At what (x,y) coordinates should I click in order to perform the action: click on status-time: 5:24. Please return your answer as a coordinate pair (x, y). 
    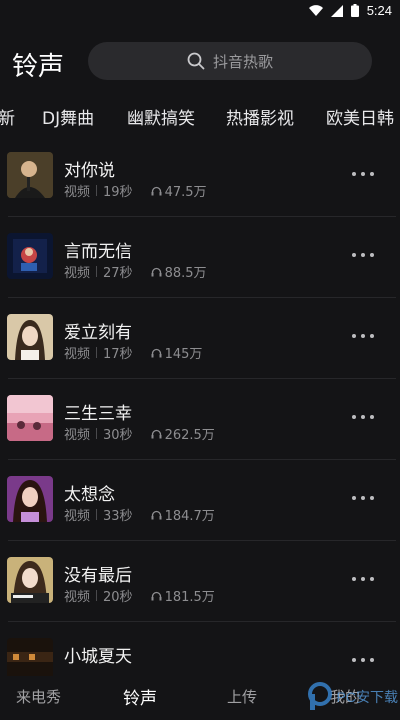
    Looking at the image, I should click on (379, 10).